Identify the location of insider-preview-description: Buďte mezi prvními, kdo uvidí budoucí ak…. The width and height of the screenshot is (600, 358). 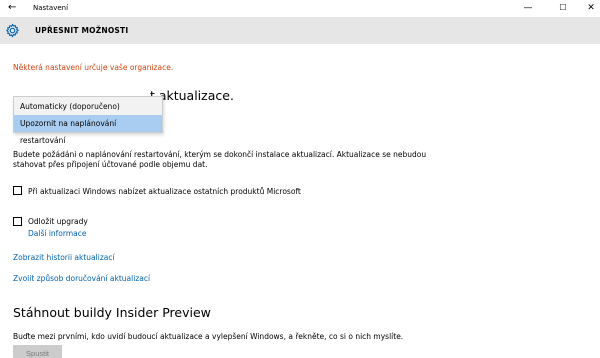
(208, 336).